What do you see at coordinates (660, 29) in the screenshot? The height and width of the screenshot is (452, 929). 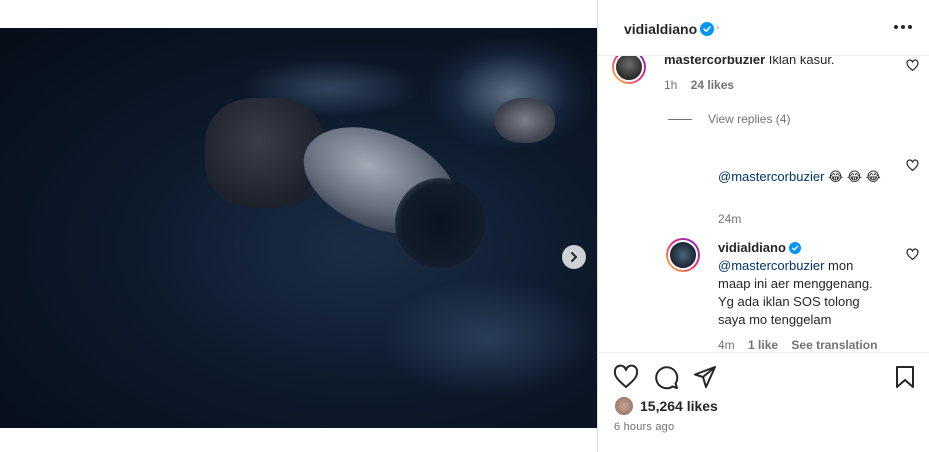 I see `author-name: vidialdiano` at bounding box center [660, 29].